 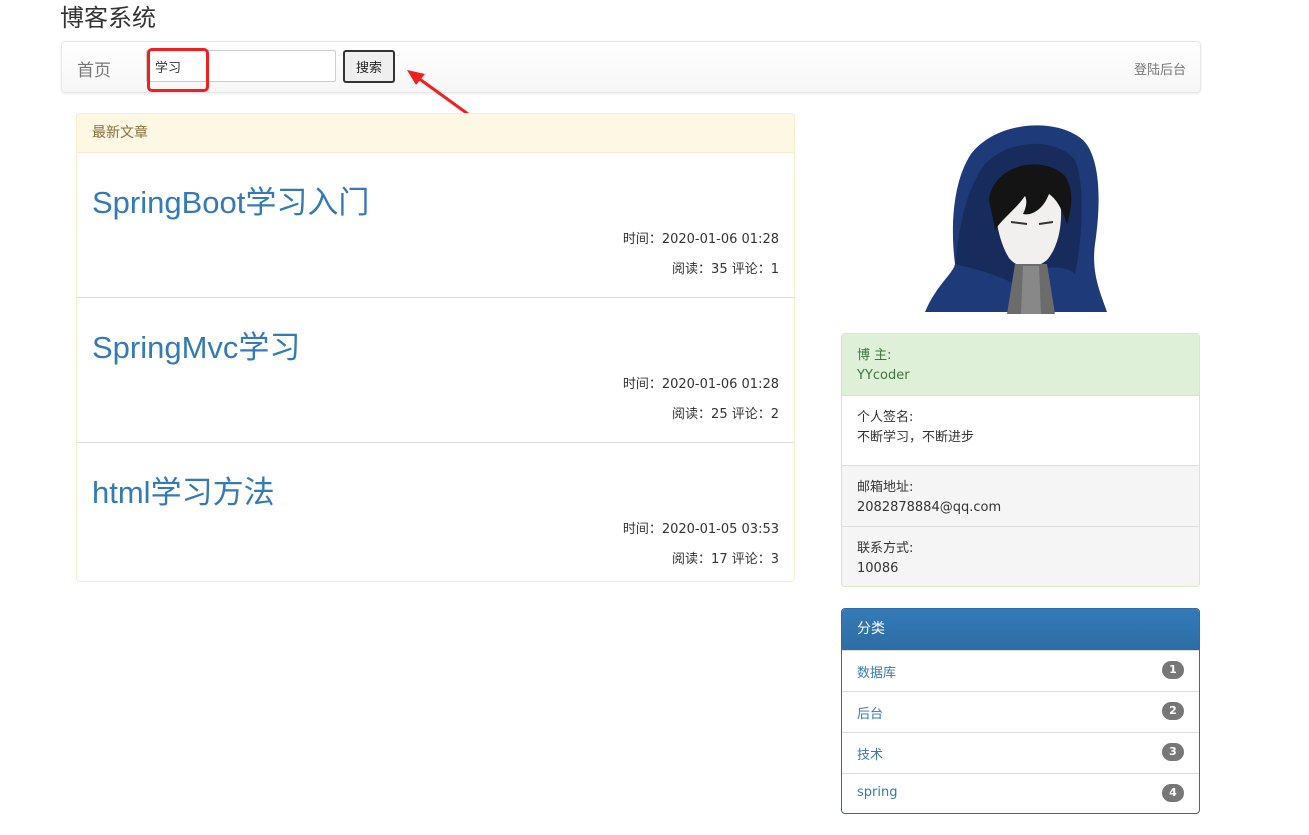 What do you see at coordinates (1173, 670) in the screenshot?
I see `category-count-badge: 1` at bounding box center [1173, 670].